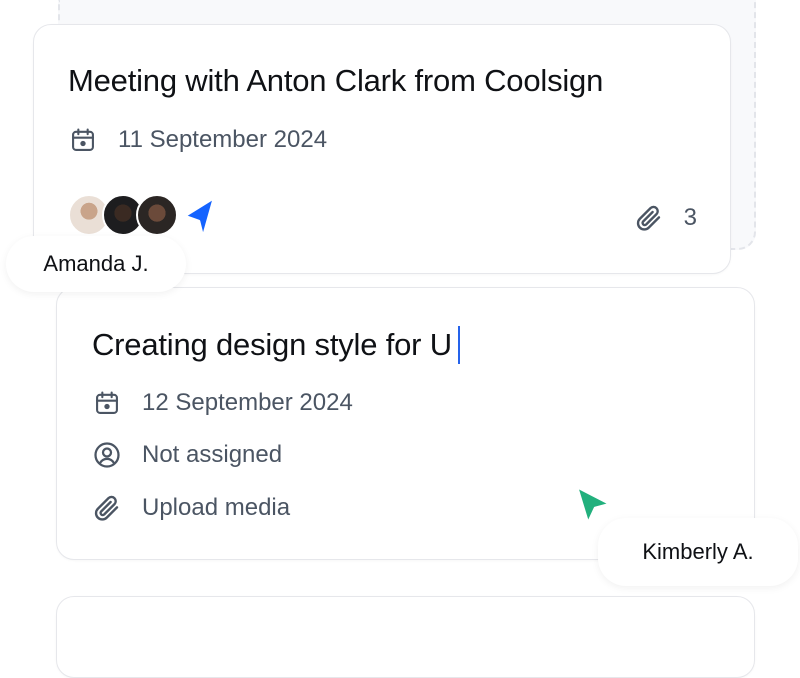 Image resolution: width=800 pixels, height=678 pixels. Describe the element at coordinates (157, 215) in the screenshot. I see `avatar` at that location.